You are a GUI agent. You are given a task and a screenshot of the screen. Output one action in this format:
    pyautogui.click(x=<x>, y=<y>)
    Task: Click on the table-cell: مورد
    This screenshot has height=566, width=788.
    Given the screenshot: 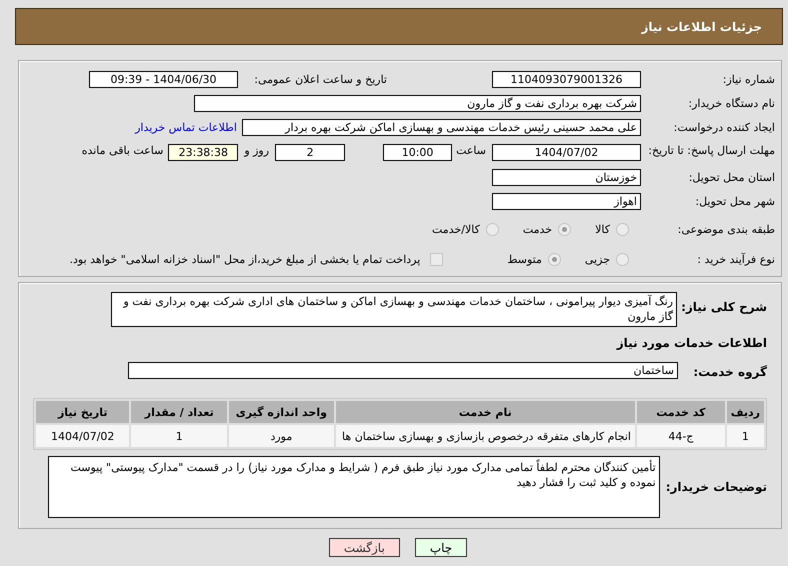 What is the action you would take?
    pyautogui.click(x=281, y=436)
    